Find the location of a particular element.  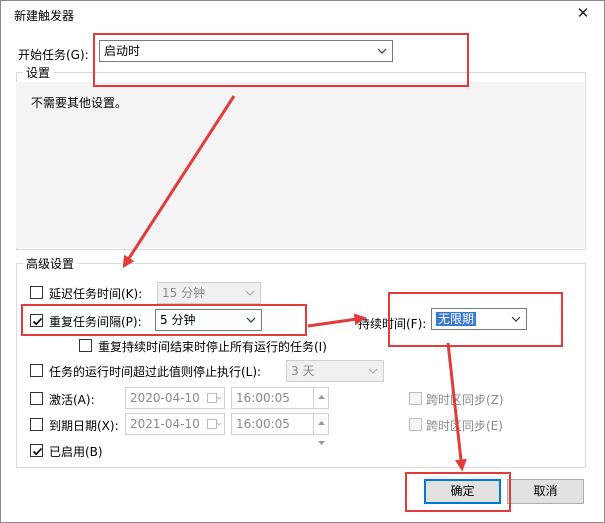

annotation-box-ok is located at coordinates (458, 492).